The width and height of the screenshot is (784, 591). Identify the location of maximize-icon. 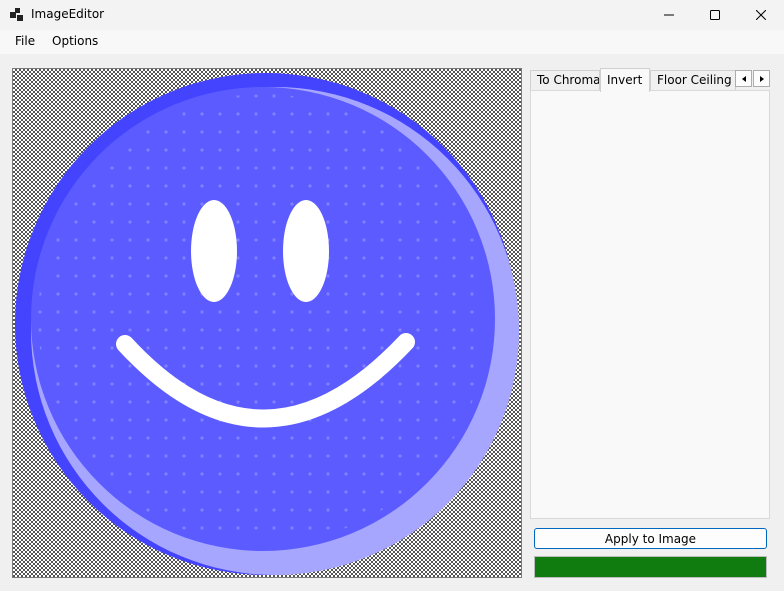
(715, 15).